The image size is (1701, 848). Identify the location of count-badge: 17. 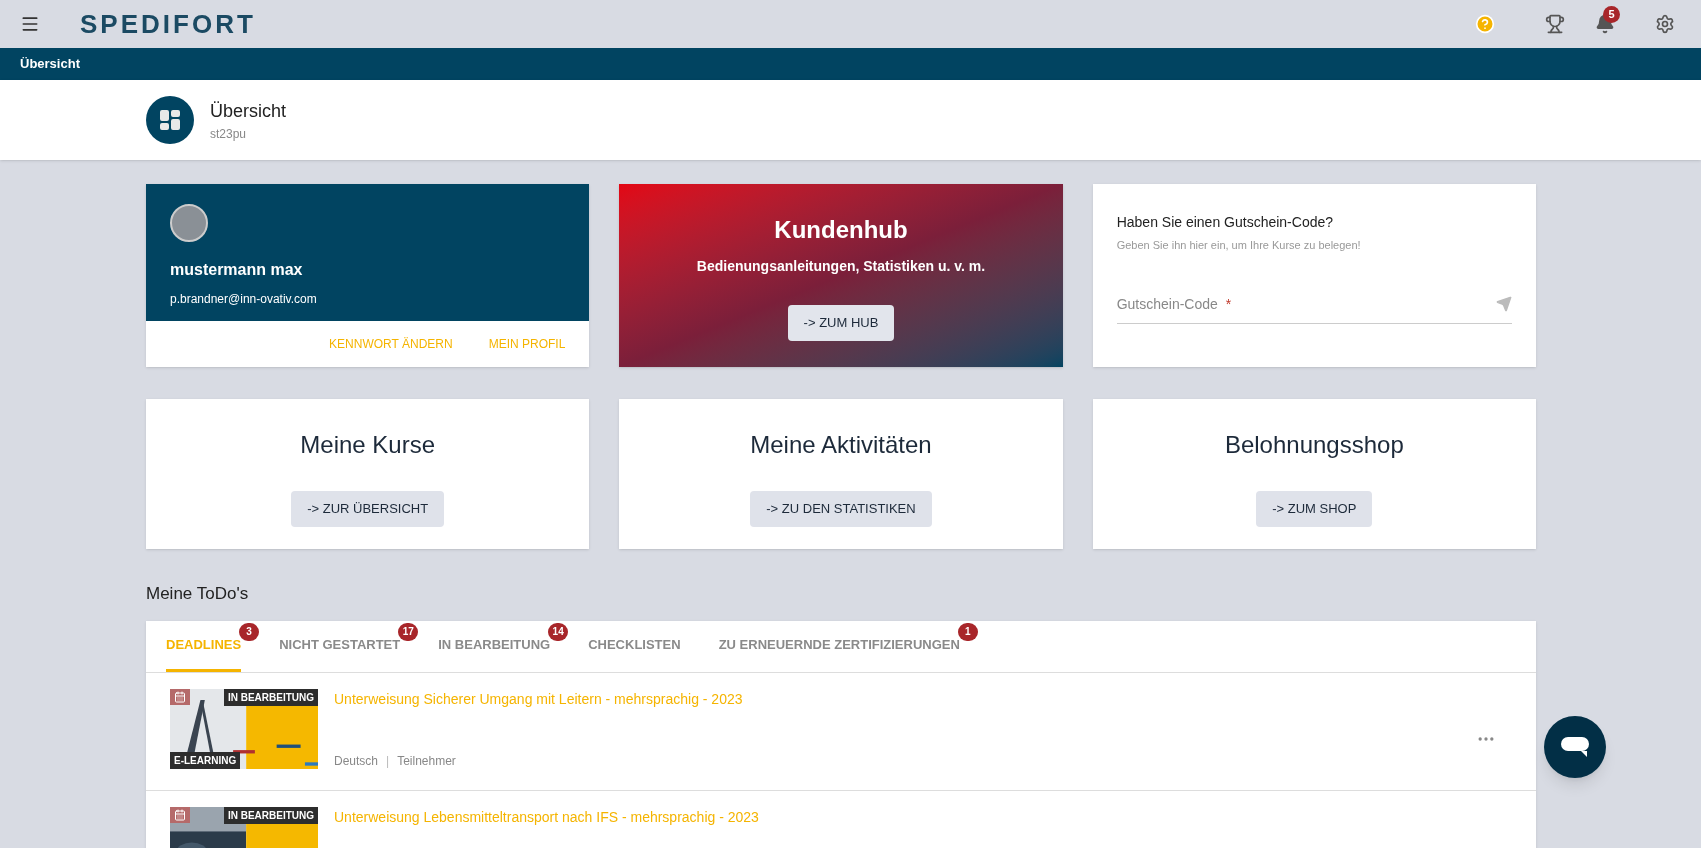
(408, 631).